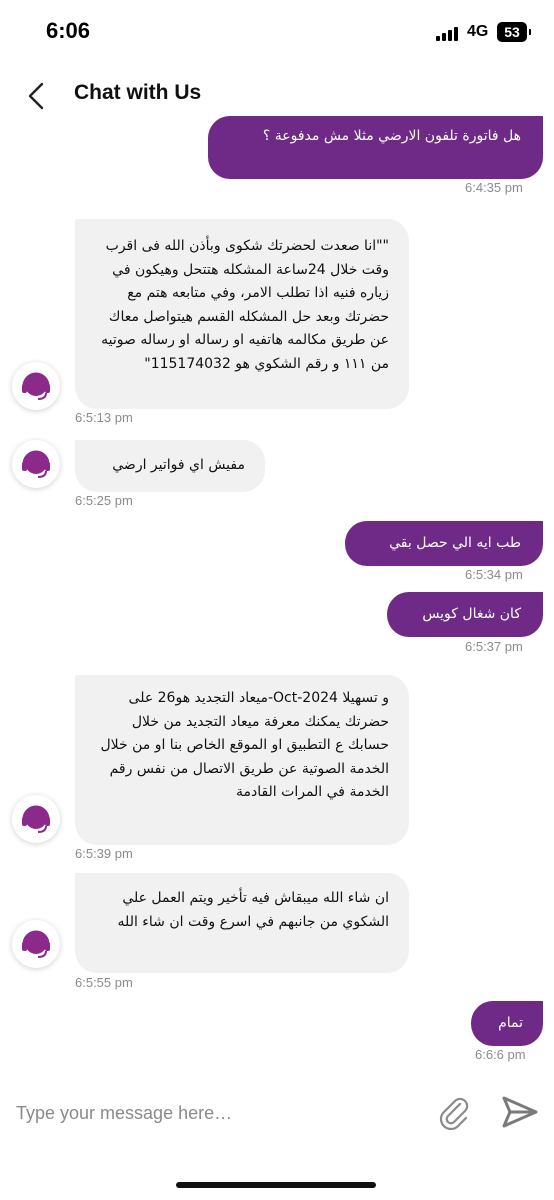 This screenshot has height=1200, width=554. Describe the element at coordinates (494, 574) in the screenshot. I see `message-timestamp: 6:5:34 pm` at that location.